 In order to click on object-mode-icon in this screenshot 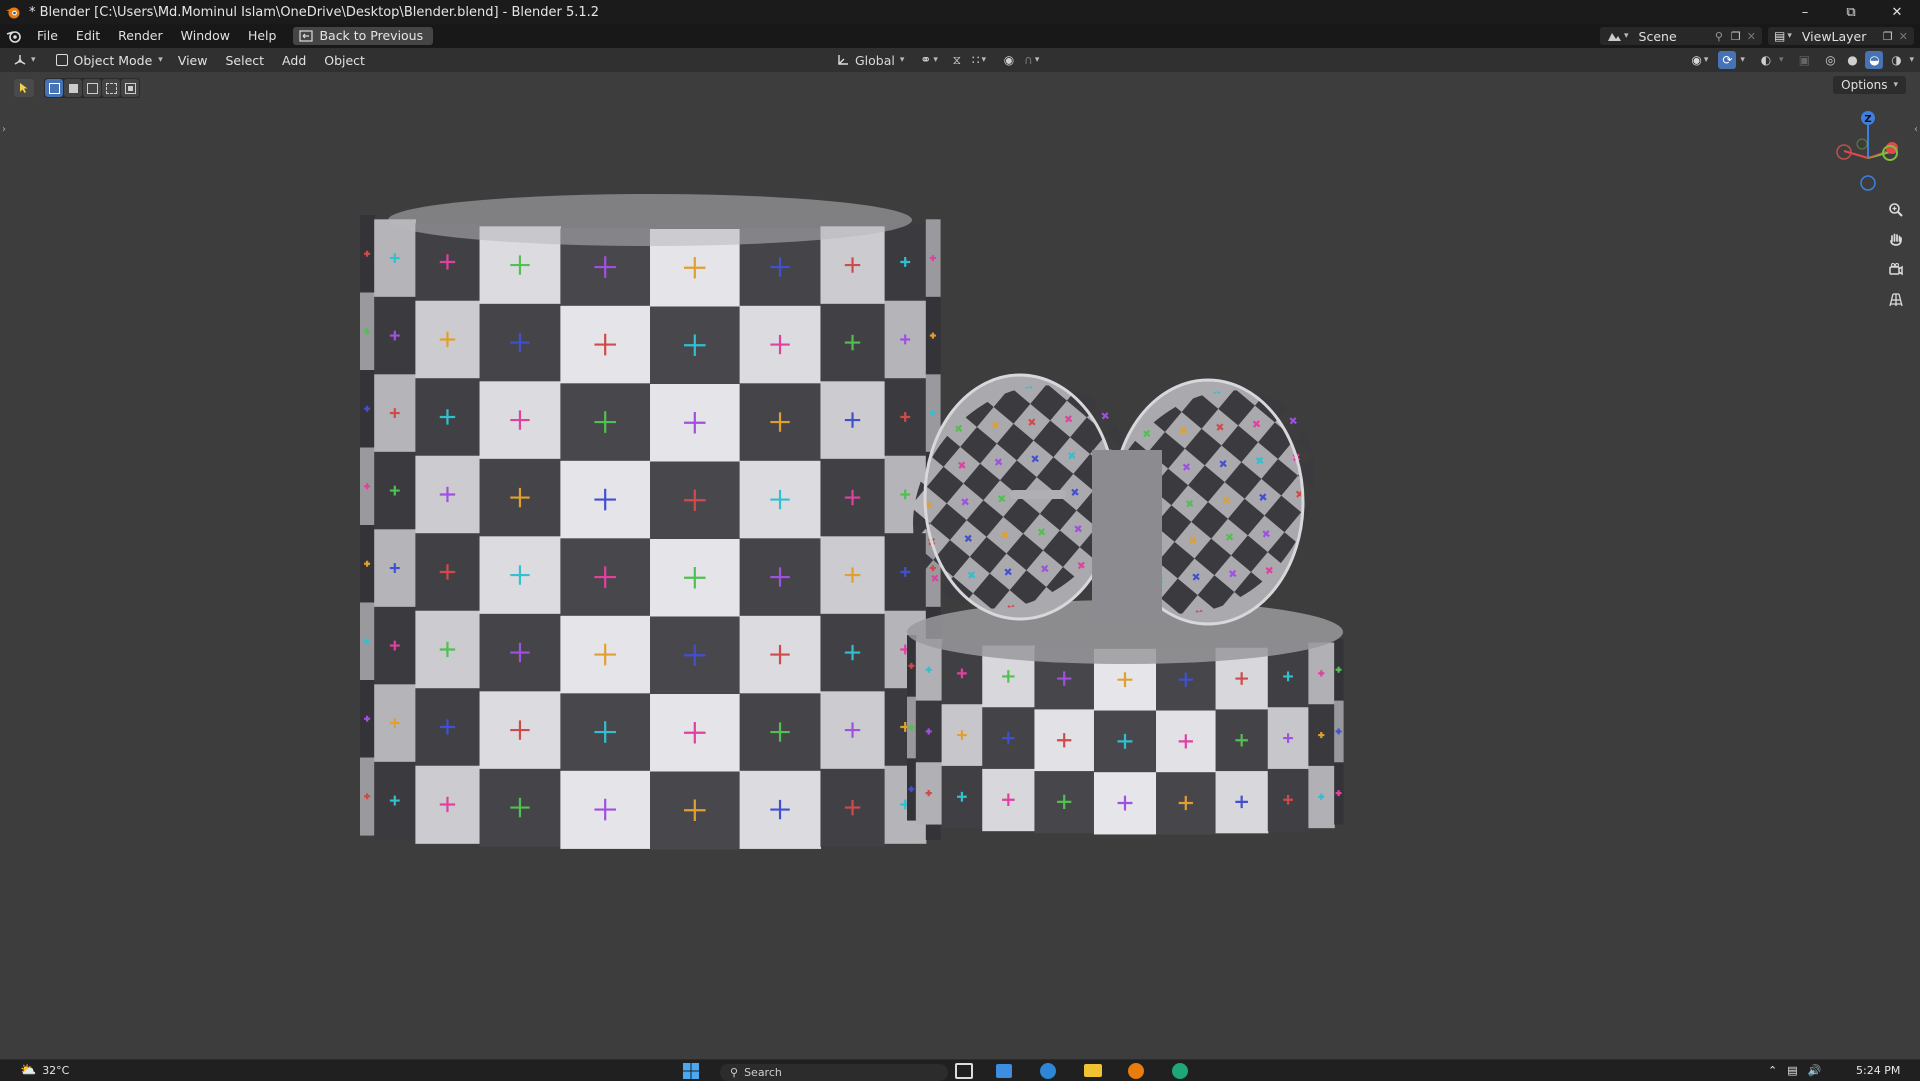, I will do `click(61, 60)`.